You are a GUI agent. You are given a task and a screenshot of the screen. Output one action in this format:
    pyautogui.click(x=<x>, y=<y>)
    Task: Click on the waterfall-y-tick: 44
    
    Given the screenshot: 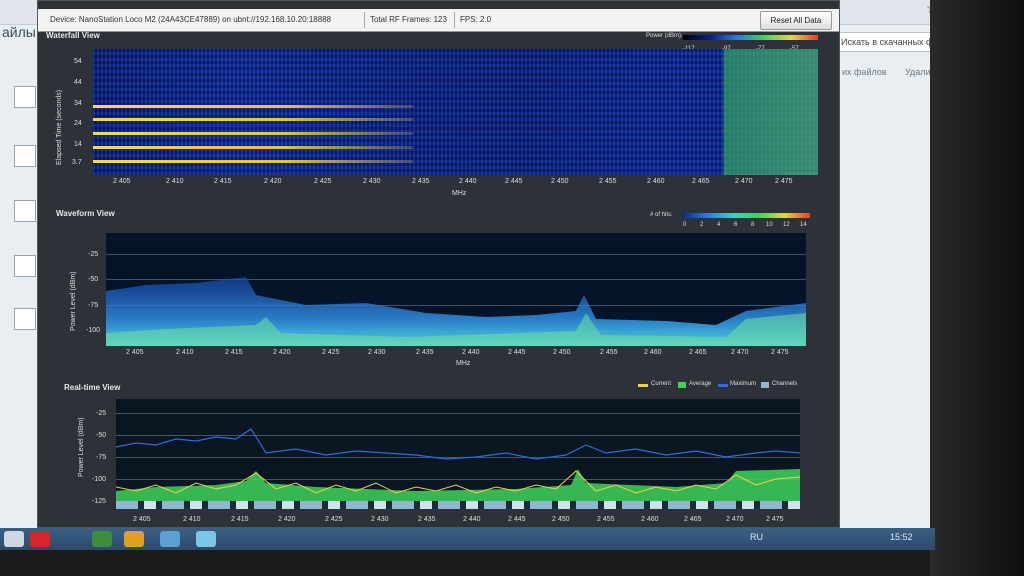 What is the action you would take?
    pyautogui.click(x=78, y=82)
    